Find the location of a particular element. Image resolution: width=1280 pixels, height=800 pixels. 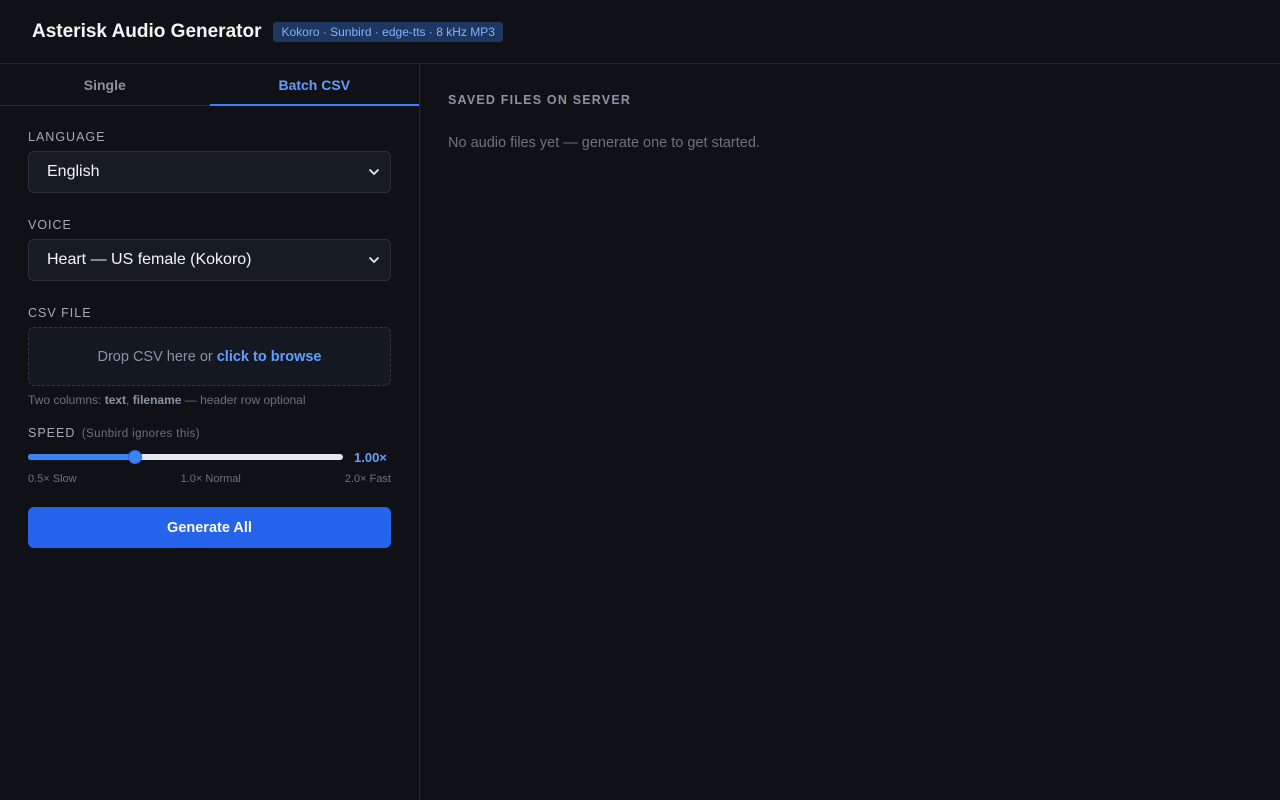

voice-value: Heart — US female (Kokoro) is located at coordinates (149, 259).